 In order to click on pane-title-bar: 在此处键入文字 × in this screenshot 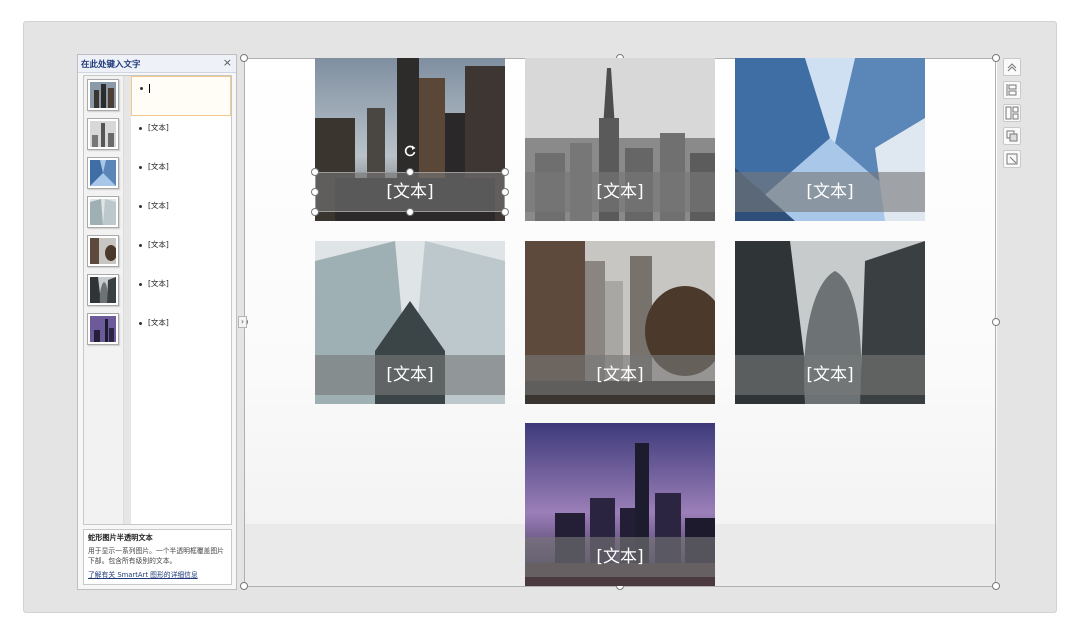, I will do `click(157, 64)`.